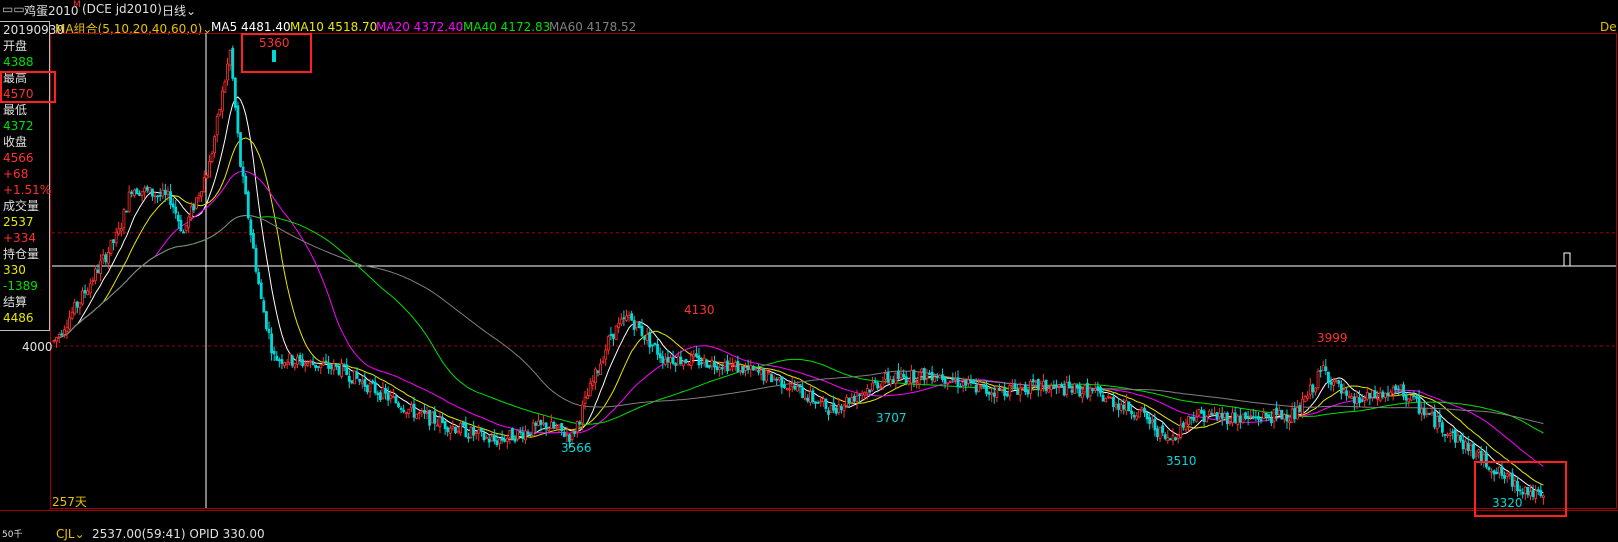 The image size is (1618, 542). Describe the element at coordinates (18, 62) in the screenshot. I see `open-value: 4388` at that location.